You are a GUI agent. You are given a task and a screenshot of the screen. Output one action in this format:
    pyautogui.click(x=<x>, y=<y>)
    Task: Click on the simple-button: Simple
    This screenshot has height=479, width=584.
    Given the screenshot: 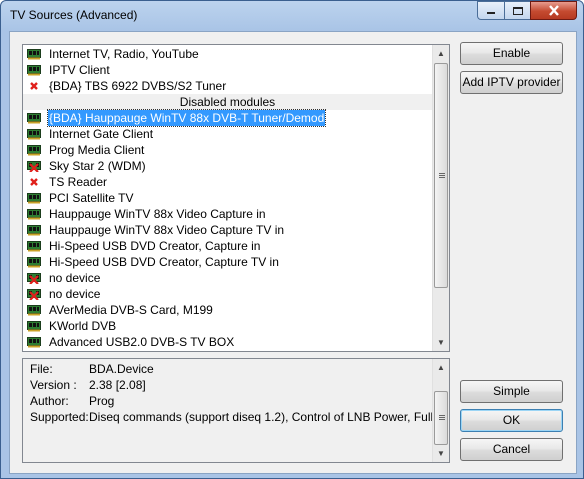 What is the action you would take?
    pyautogui.click(x=511, y=391)
    